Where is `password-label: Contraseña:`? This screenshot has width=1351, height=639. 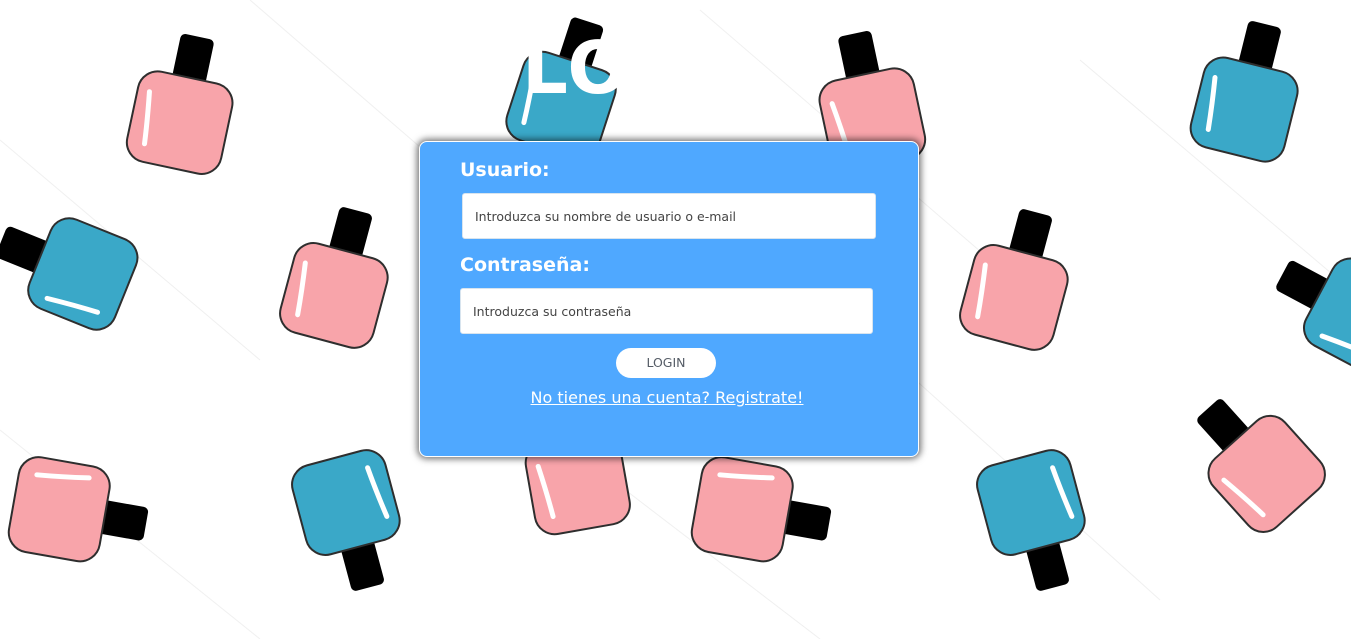 password-label: Contraseña: is located at coordinates (525, 265).